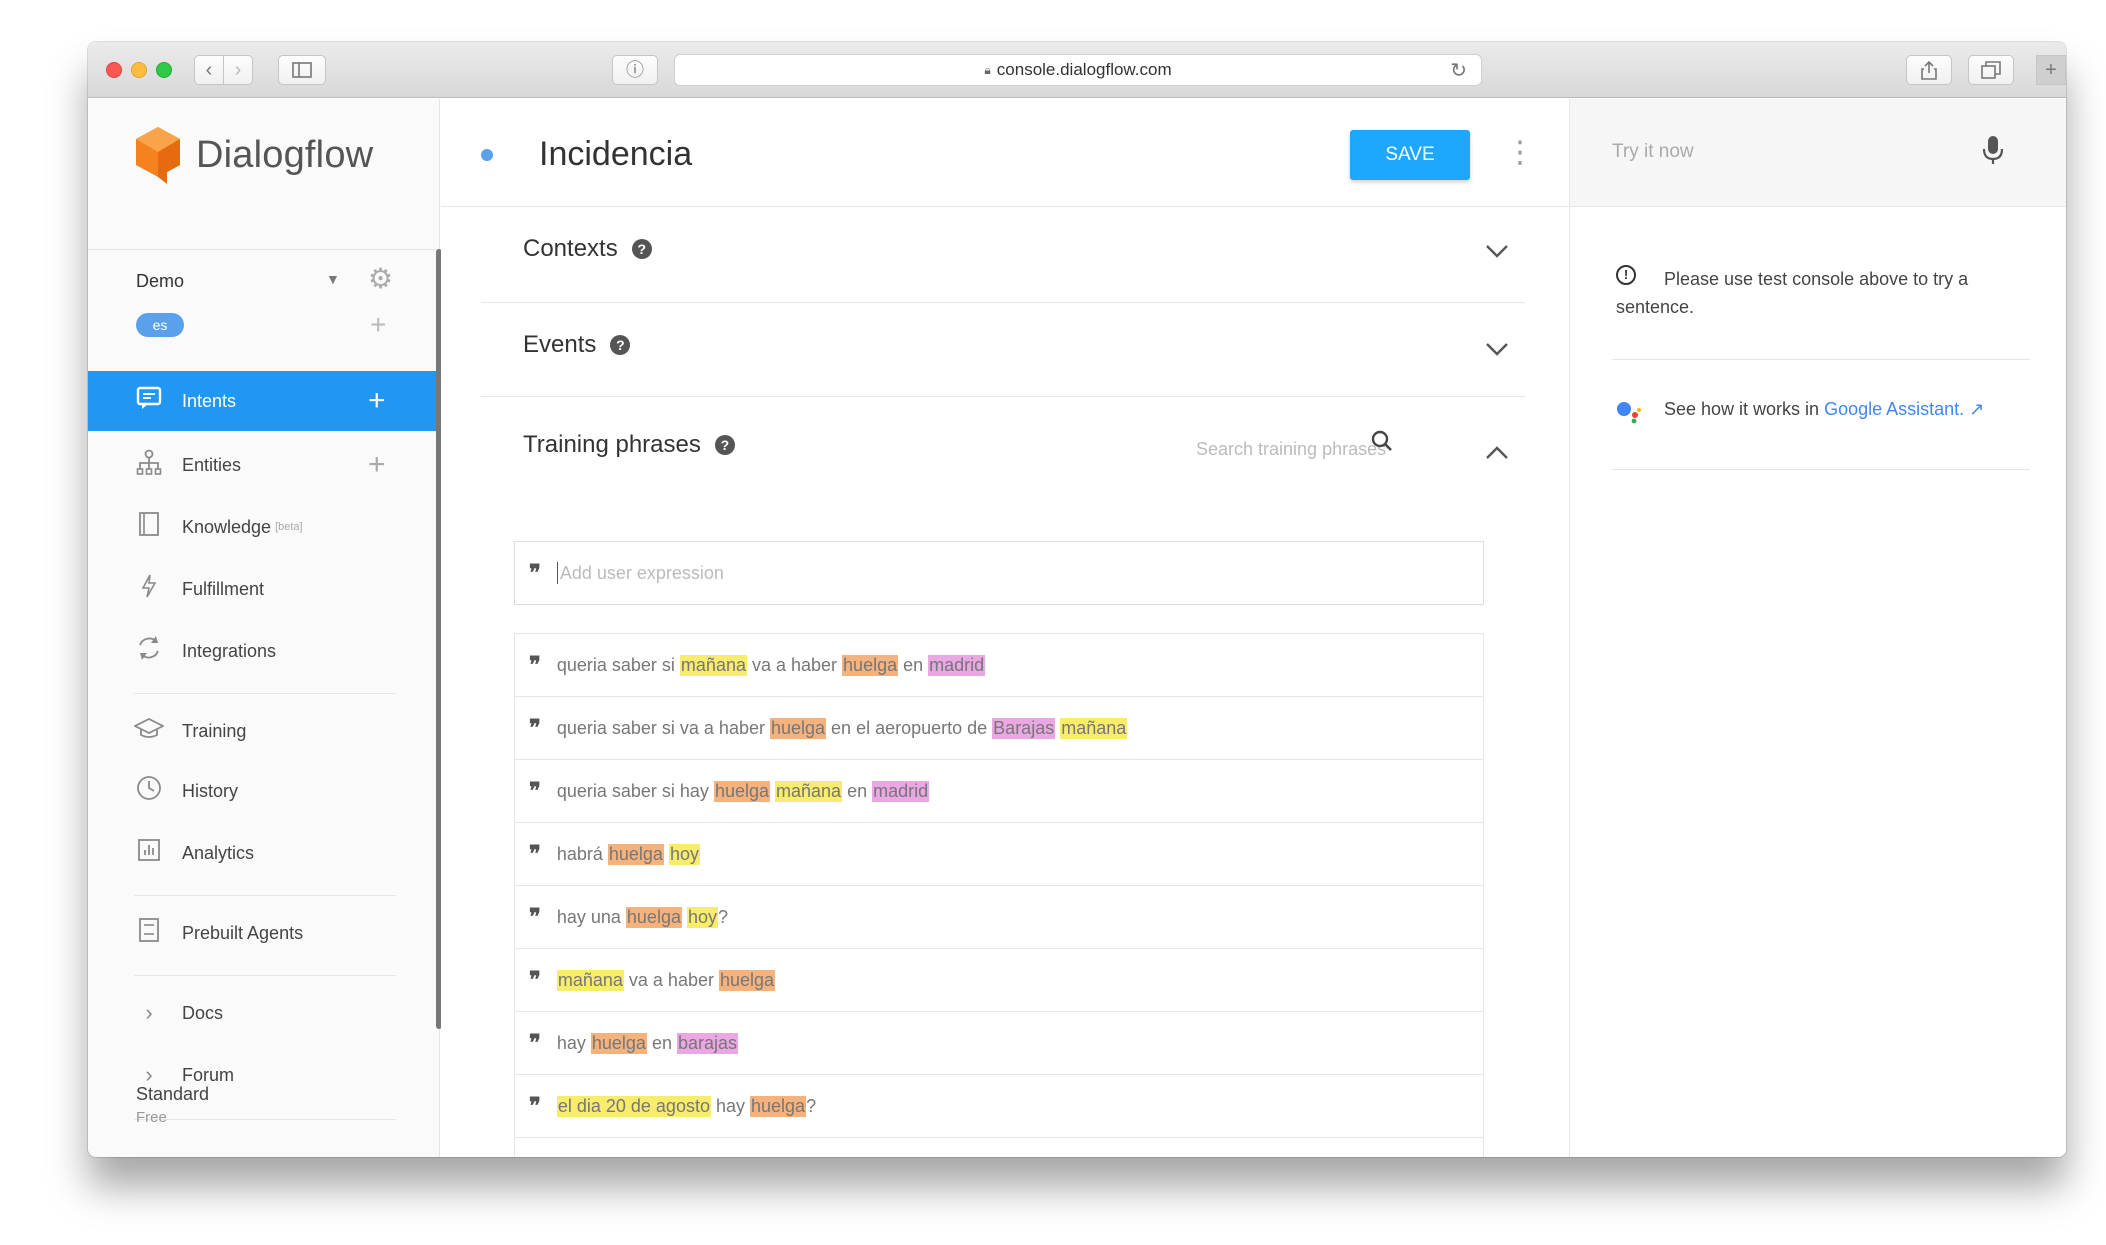 The width and height of the screenshot is (2106, 1245). Describe the element at coordinates (1894, 409) in the screenshot. I see `google-assistant-link: Google Assistant.` at that location.